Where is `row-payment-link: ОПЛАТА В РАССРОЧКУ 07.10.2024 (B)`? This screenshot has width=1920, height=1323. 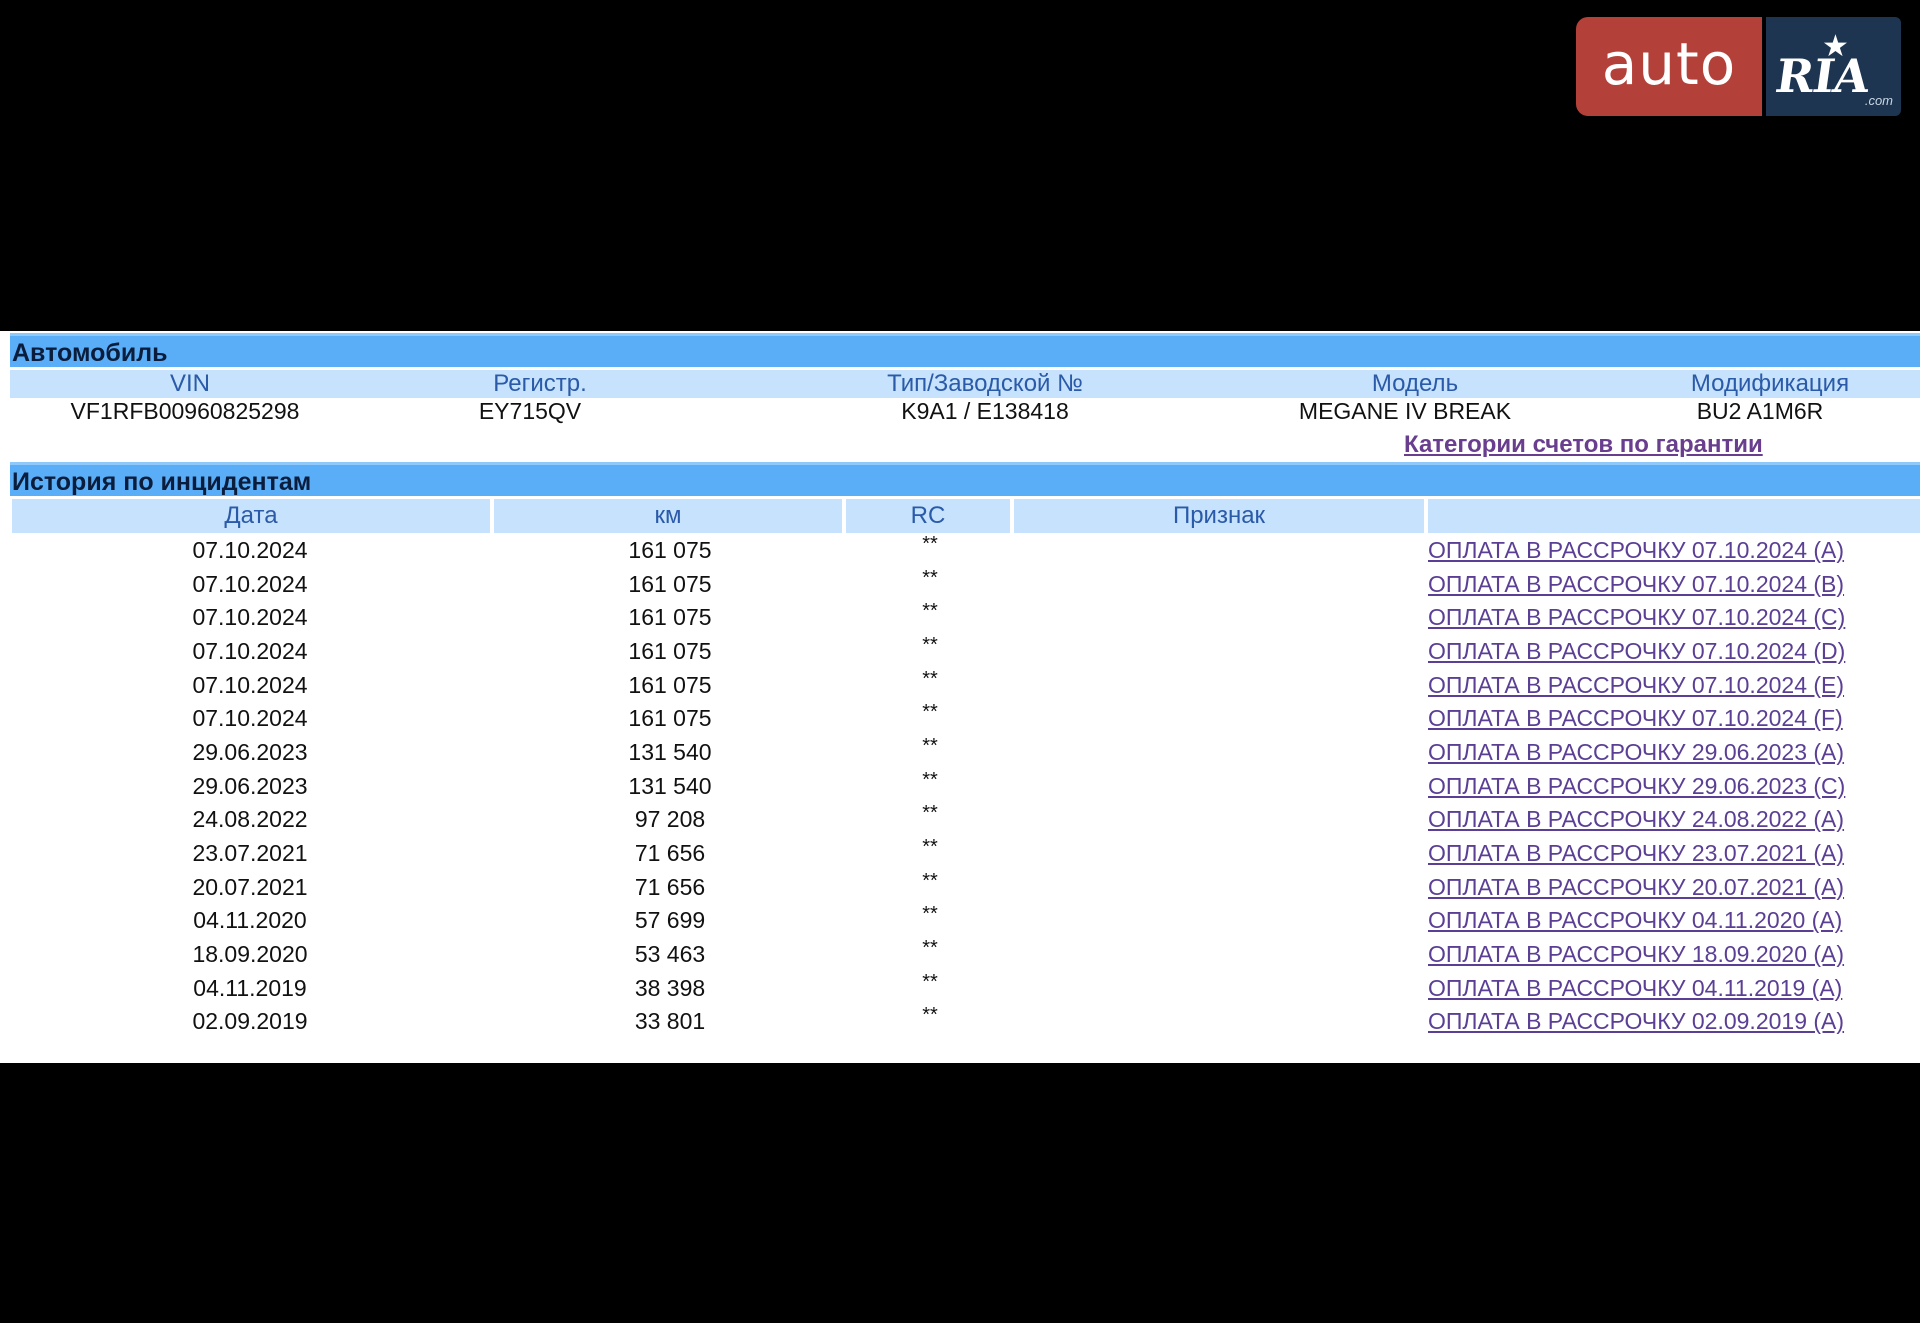 row-payment-link: ОПЛАТА В РАССРОЧКУ 07.10.2024 (B) is located at coordinates (1636, 584).